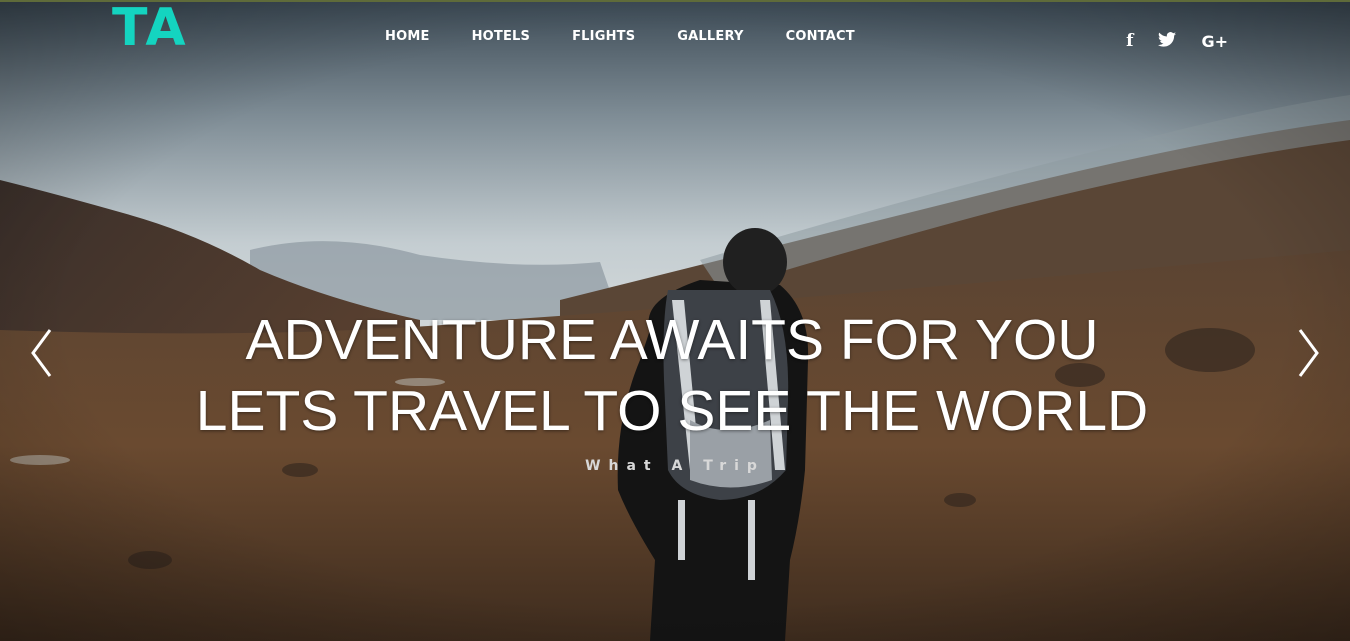 Image resolution: width=1350 pixels, height=641 pixels. Describe the element at coordinates (672, 411) in the screenshot. I see `hero-headline-line2: LETS TRAVEL TO SEE THE WORLD` at that location.